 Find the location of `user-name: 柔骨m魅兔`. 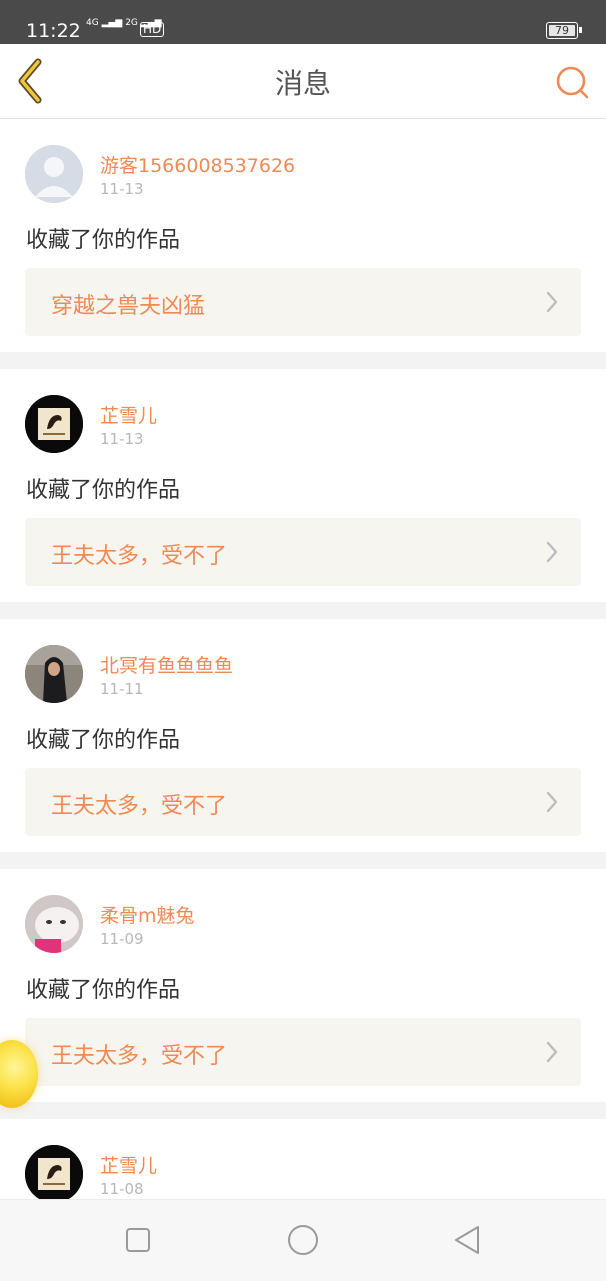

user-name: 柔骨m魅兔 is located at coordinates (147, 914).